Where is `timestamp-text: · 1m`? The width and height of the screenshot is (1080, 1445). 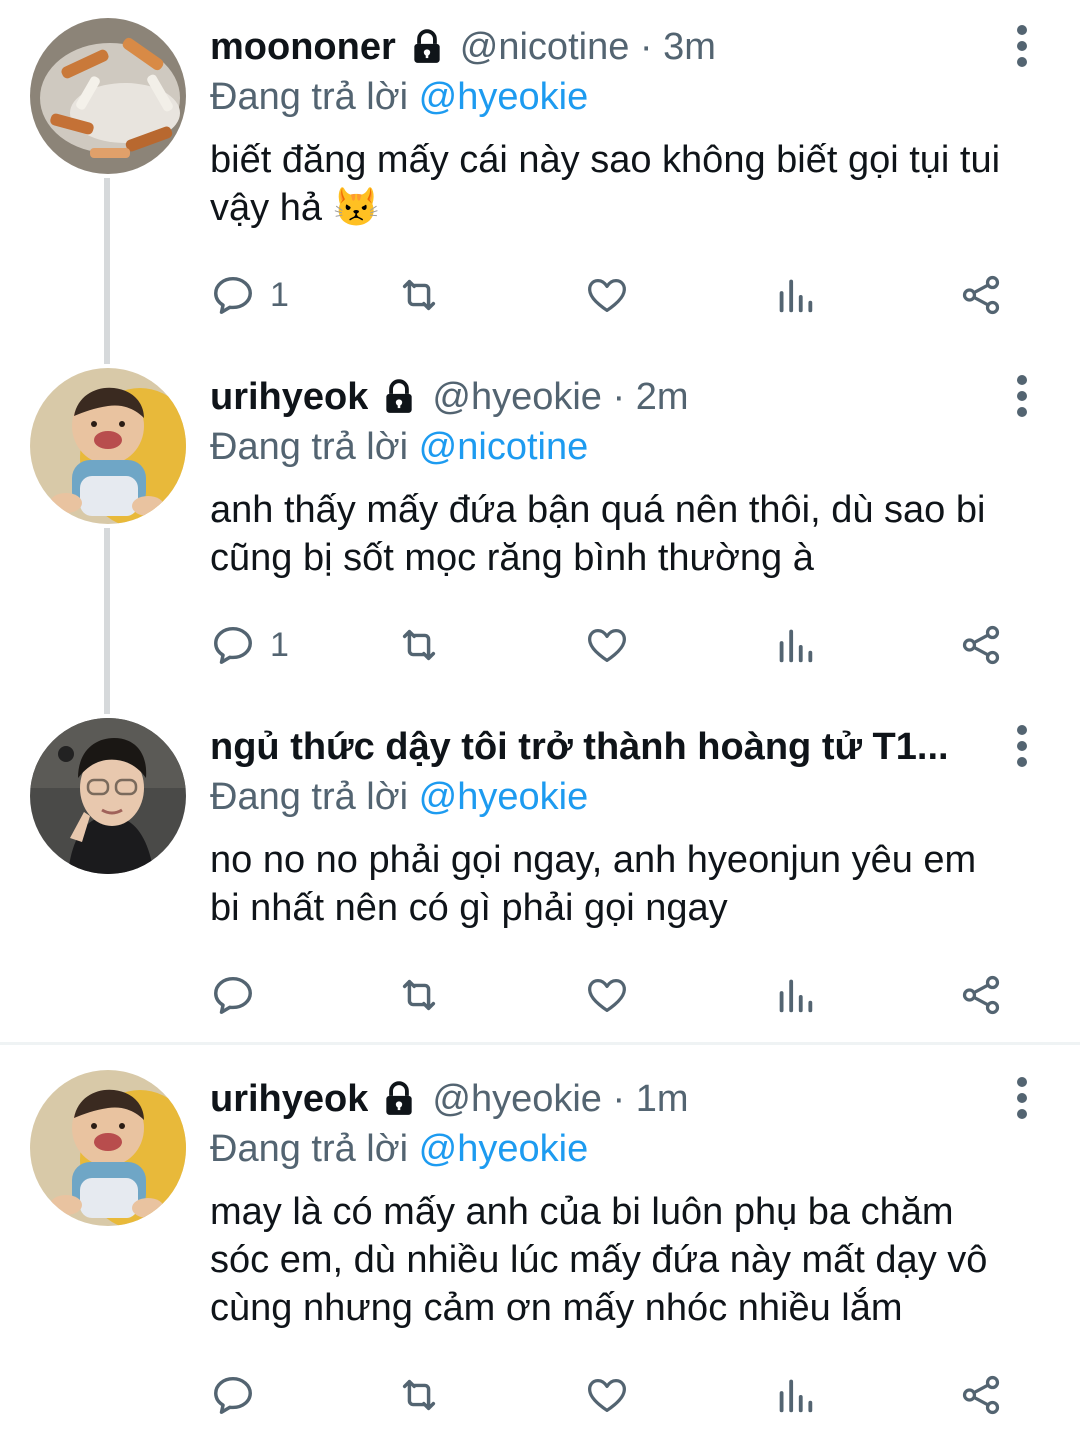 timestamp-text: · 1m is located at coordinates (650, 1099).